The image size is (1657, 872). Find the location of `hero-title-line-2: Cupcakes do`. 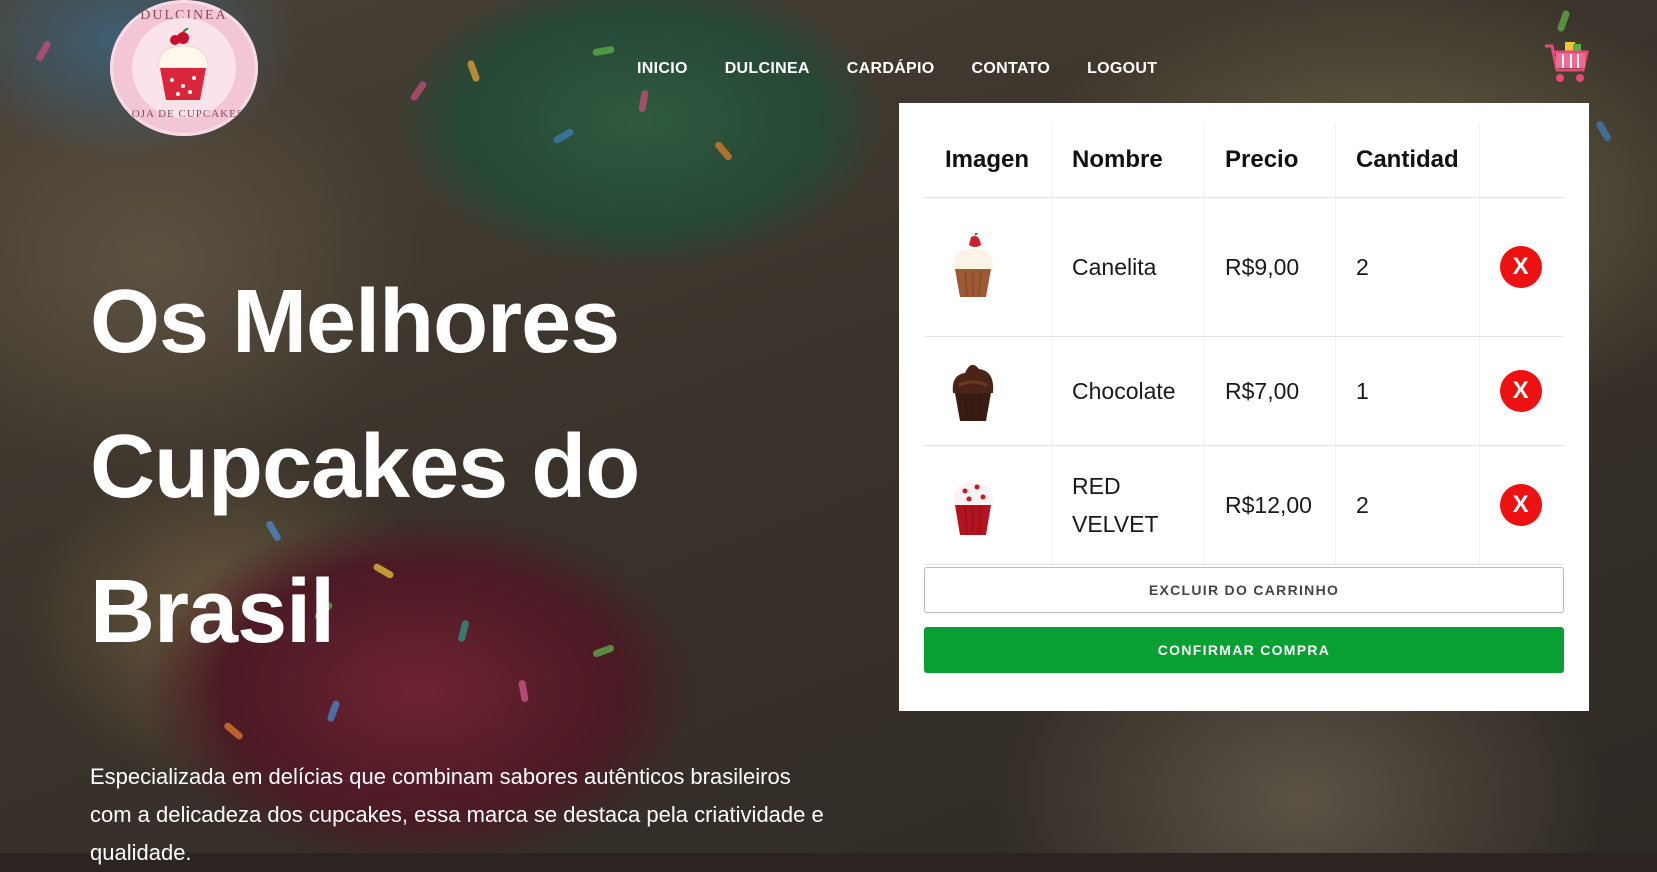

hero-title-line-2: Cupcakes do is located at coordinates (365, 467).